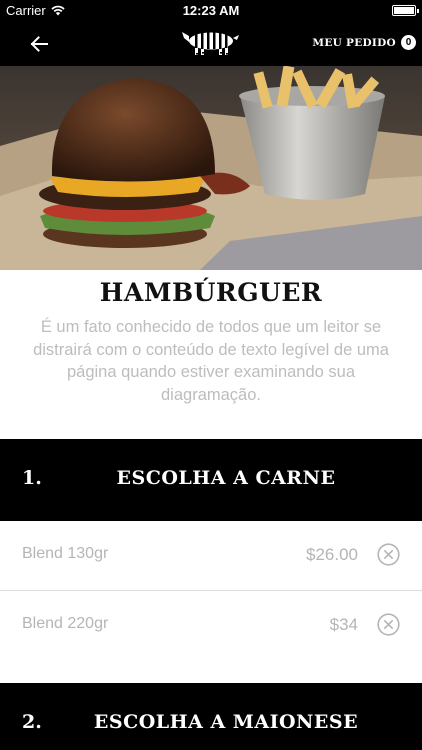  What do you see at coordinates (65, 623) in the screenshot?
I see `option-name: Blend 220gr` at bounding box center [65, 623].